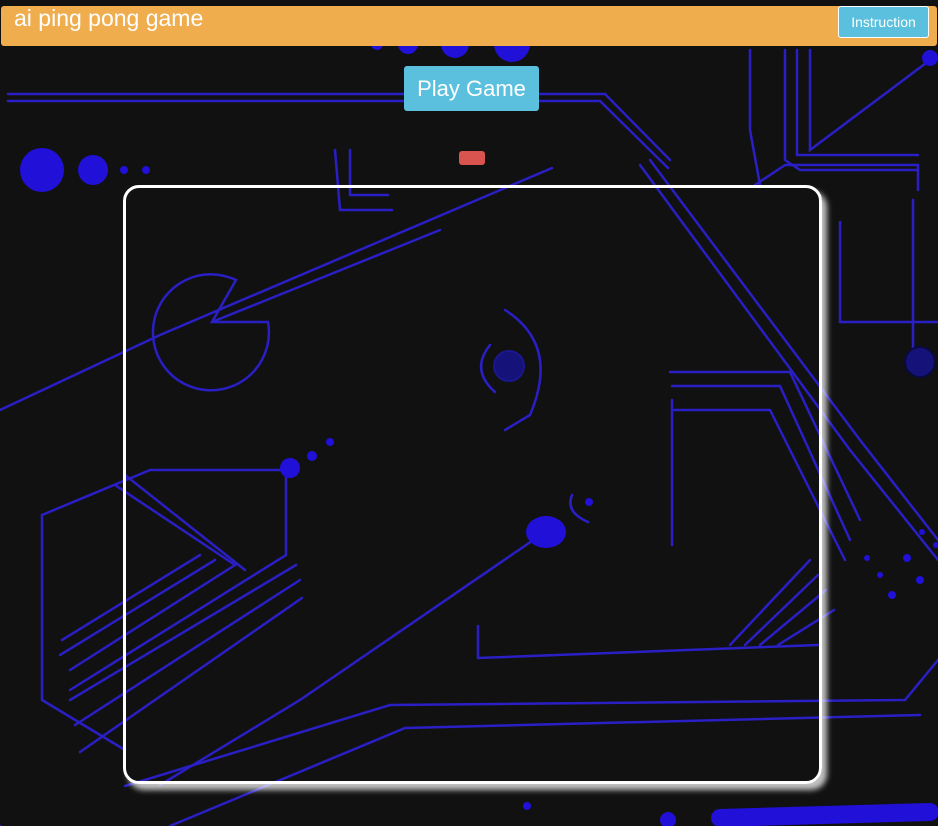 The width and height of the screenshot is (938, 826). What do you see at coordinates (883, 22) in the screenshot?
I see `instruction-button: Instruction` at bounding box center [883, 22].